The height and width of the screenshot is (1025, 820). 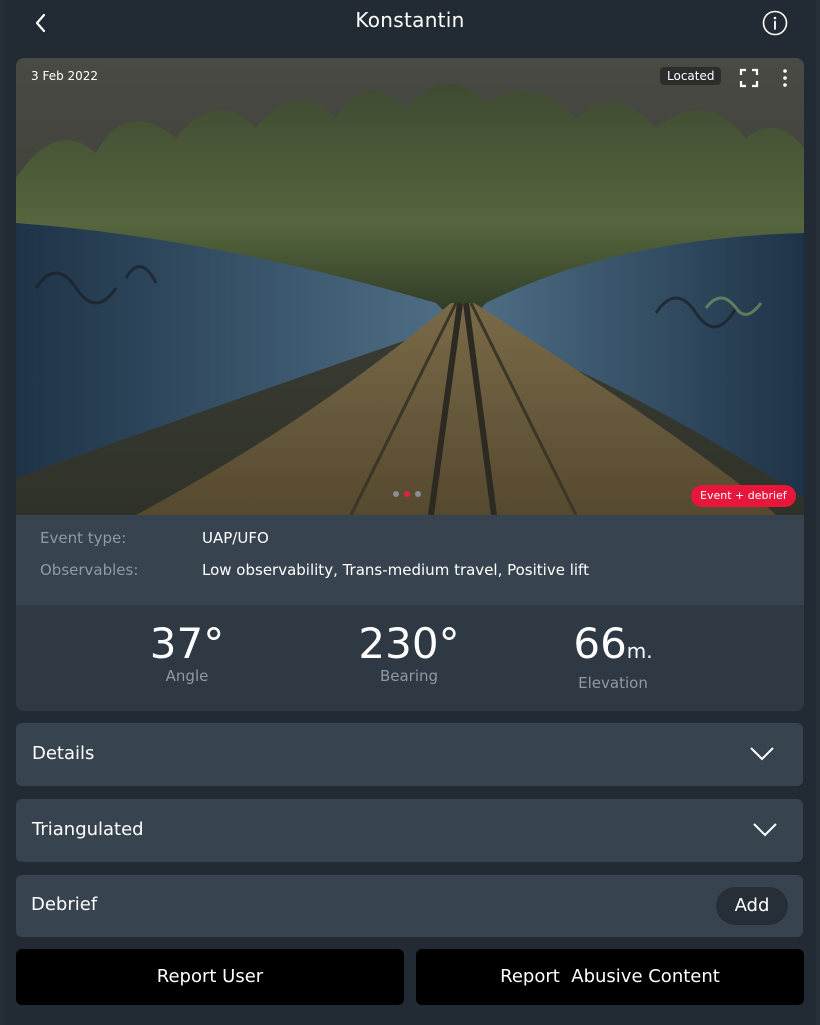 I want to click on elevation-unit: m., so click(x=639, y=651).